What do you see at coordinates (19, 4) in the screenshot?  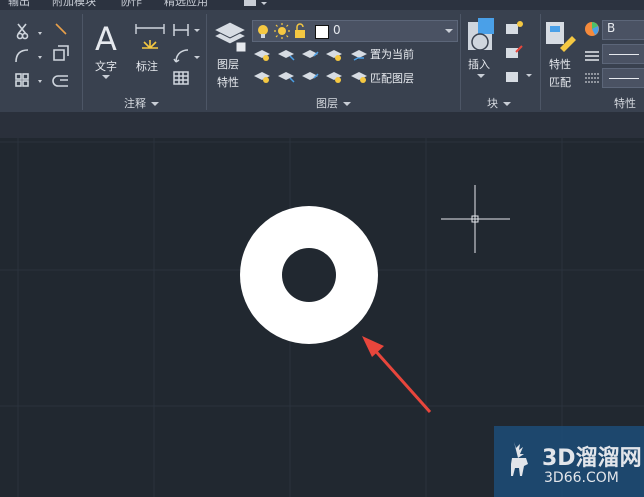 I see `tab-output: 输出` at bounding box center [19, 4].